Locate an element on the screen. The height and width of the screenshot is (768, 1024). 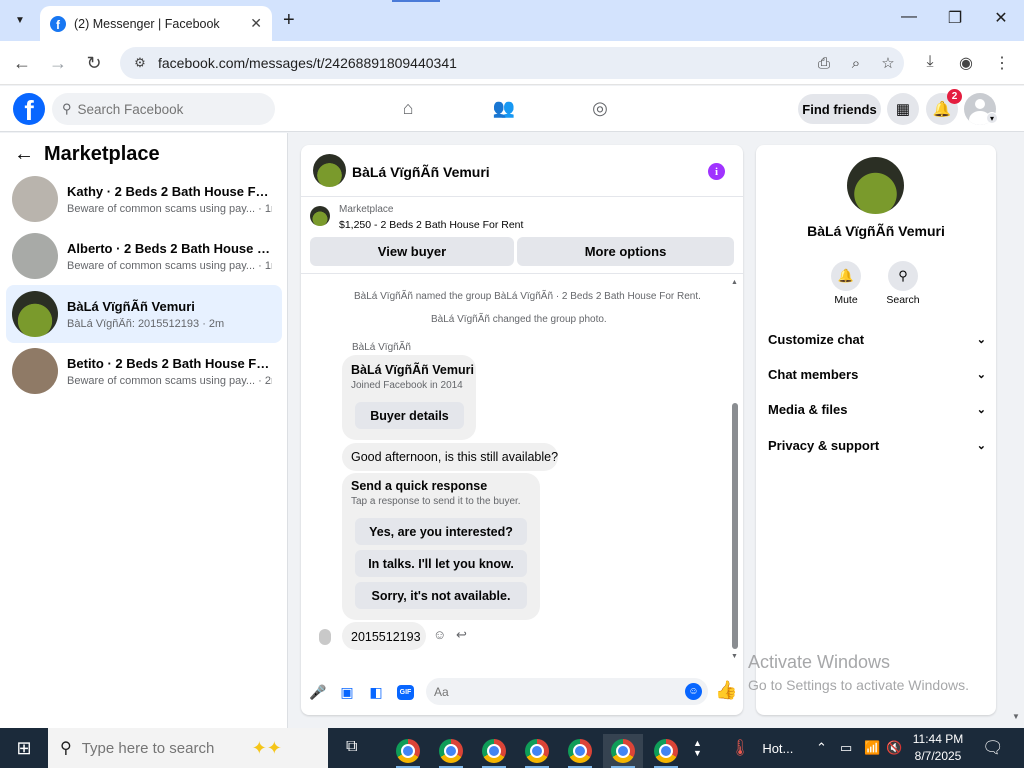
gif-icon: GIF is located at coordinates (405, 692).